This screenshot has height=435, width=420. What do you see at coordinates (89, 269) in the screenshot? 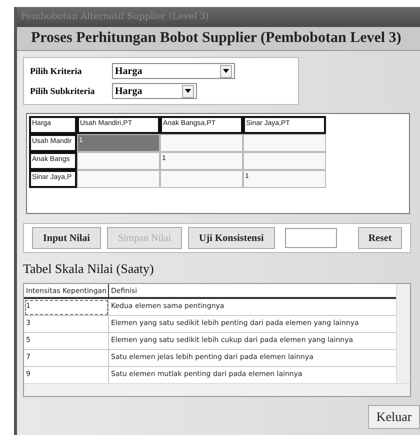
I see `section-title: Tabel Skala Nilai (Saaty)` at bounding box center [89, 269].